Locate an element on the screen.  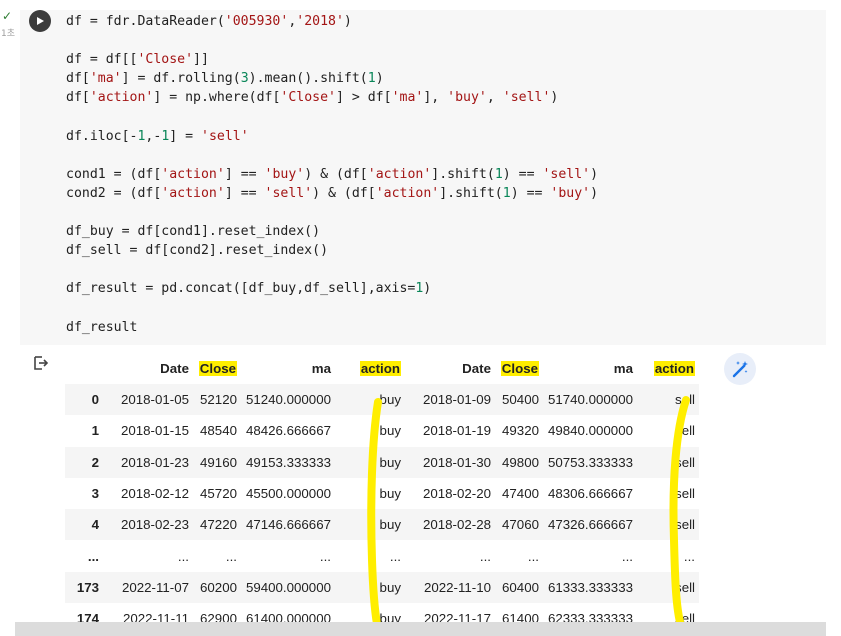
code-token: ) & (df[ is located at coordinates (336, 174).